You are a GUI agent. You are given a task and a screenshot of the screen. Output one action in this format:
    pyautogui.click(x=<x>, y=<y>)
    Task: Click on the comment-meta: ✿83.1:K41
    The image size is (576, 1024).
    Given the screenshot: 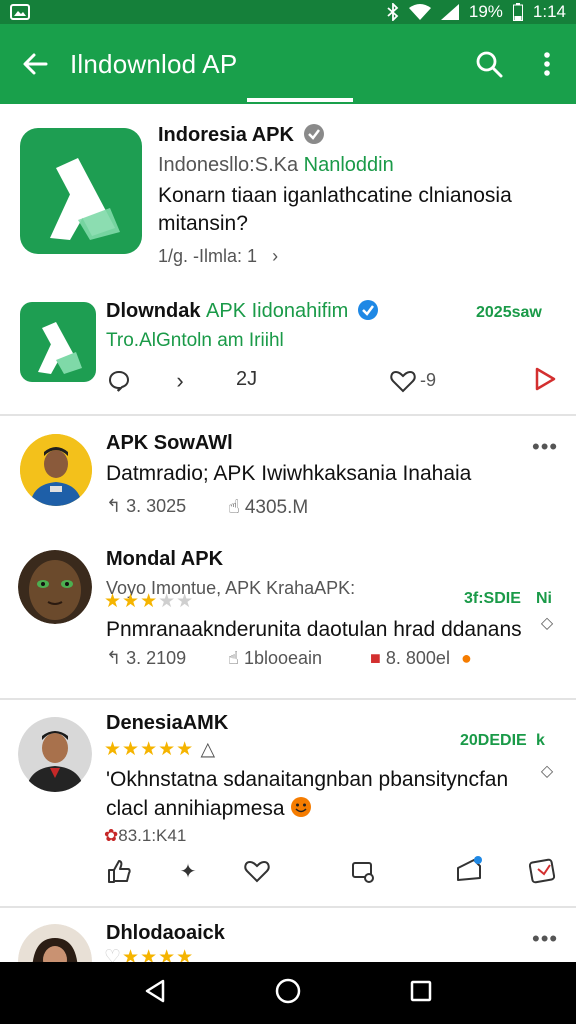 What is the action you would take?
    pyautogui.click(x=145, y=835)
    